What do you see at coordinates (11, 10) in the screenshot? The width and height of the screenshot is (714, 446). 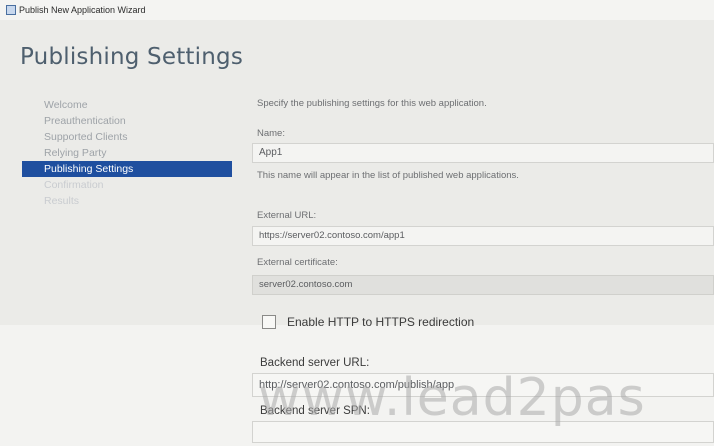 I see `app-icon` at bounding box center [11, 10].